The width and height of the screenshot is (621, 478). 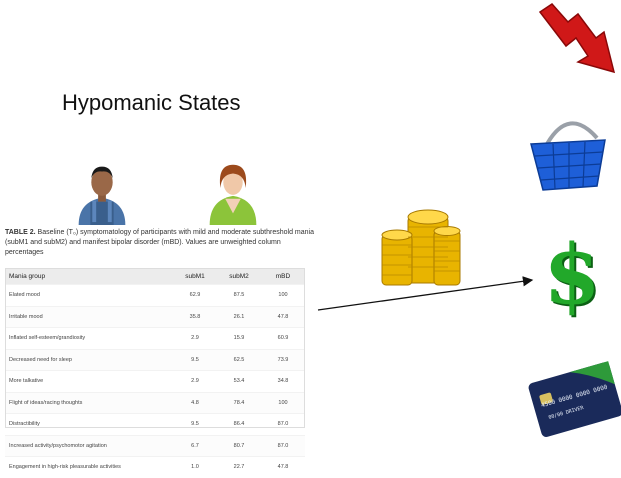 What do you see at coordinates (89, 445) in the screenshot?
I see `row-label: Increased activity/psychomotor agitation` at bounding box center [89, 445].